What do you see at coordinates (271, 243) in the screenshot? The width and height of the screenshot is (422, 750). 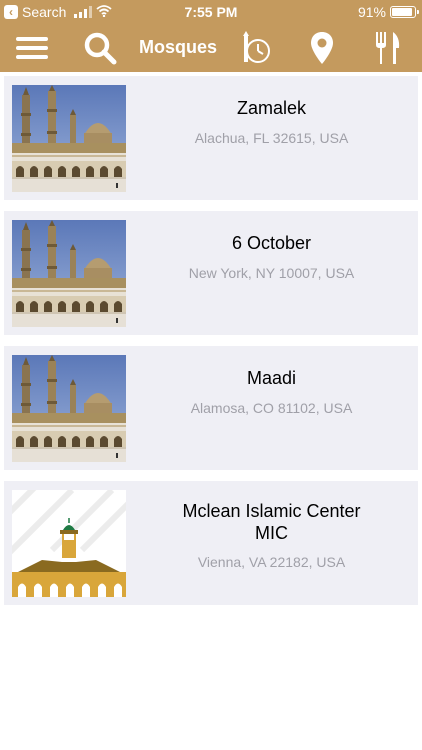 I see `mosque-name: 6 October` at bounding box center [271, 243].